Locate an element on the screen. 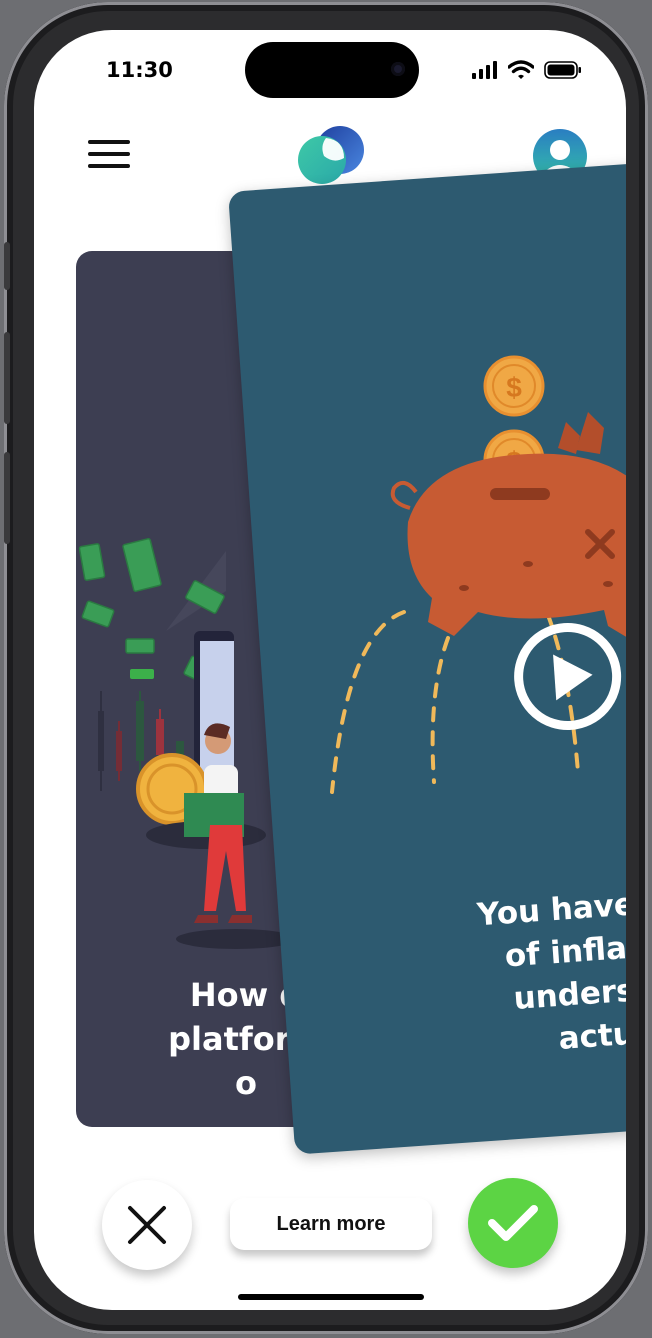  coin-icon: $ is located at coordinates (514, 386).